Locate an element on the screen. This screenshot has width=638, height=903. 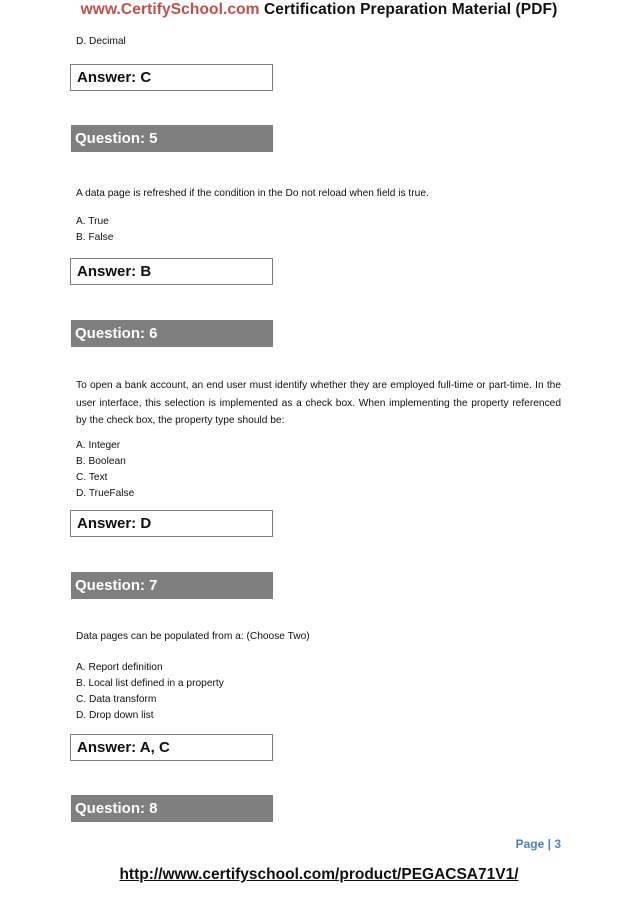
header-title: Certification Preparation Material (PDF) is located at coordinates (408, 9).